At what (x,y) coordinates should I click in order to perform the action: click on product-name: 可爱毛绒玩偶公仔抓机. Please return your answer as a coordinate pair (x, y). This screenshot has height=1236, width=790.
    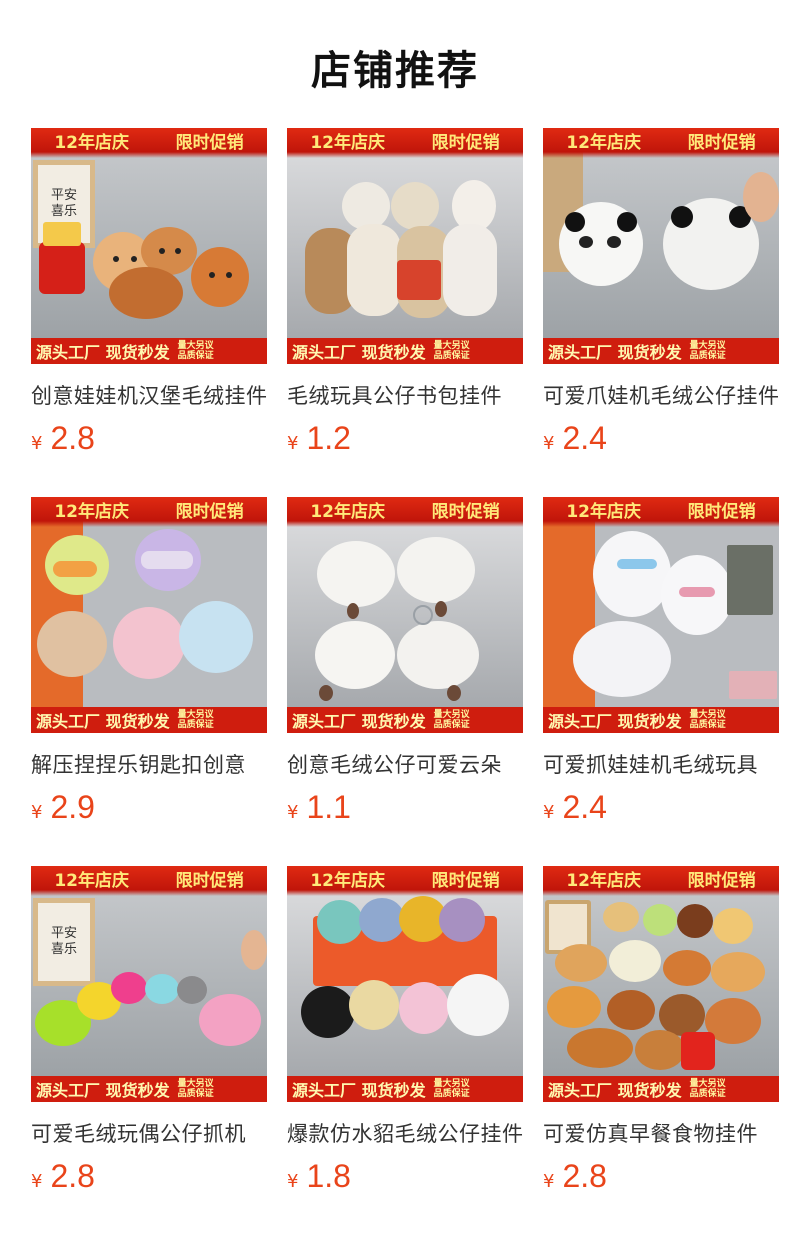
    Looking at the image, I should click on (149, 1133).